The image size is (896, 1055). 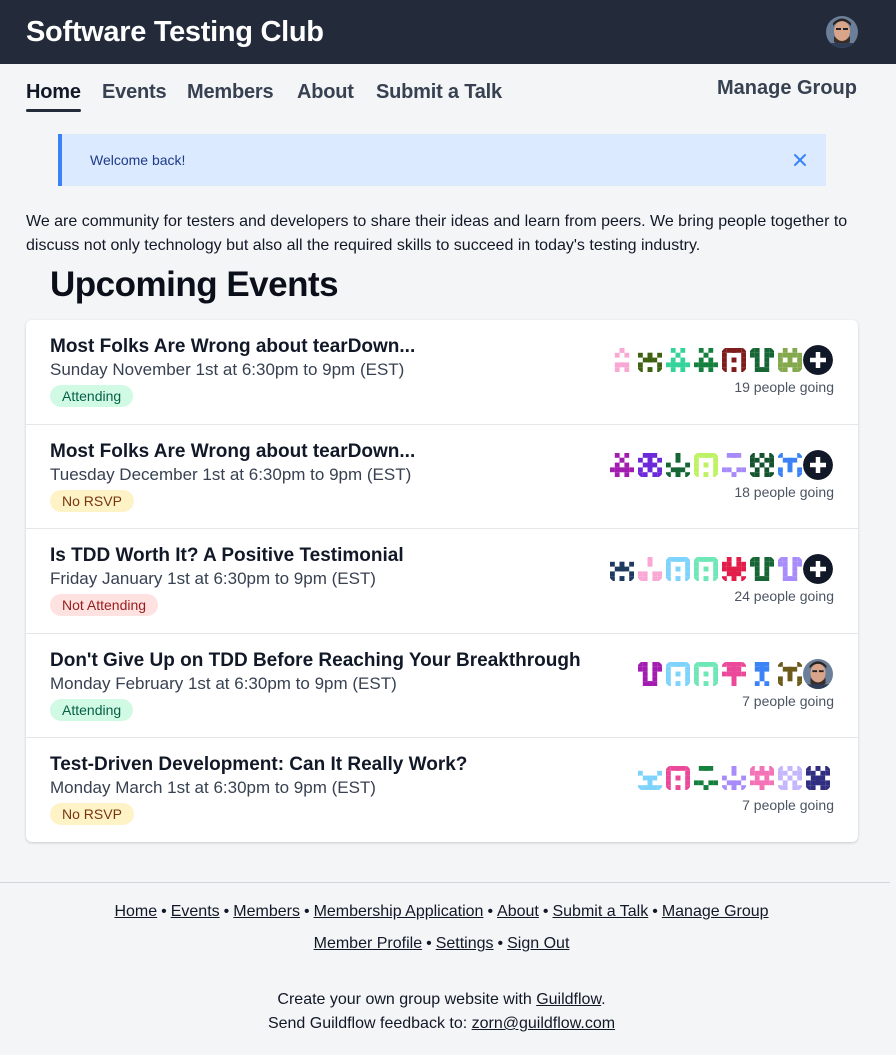 What do you see at coordinates (448, 32) in the screenshot?
I see `top-bar: Software Testing Club` at bounding box center [448, 32].